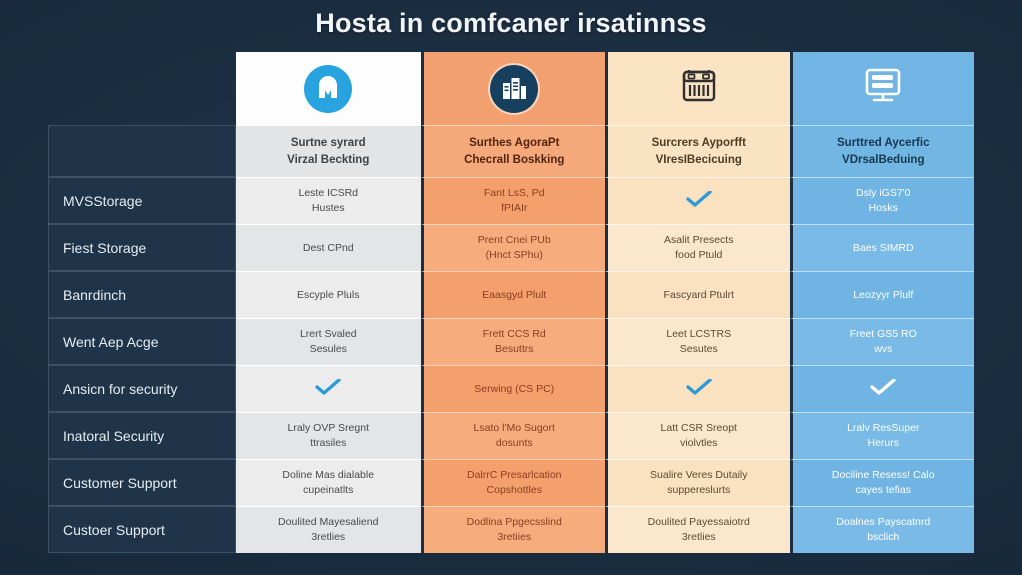 This screenshot has width=1022, height=575. I want to click on cell-line1: Doline Mas dialable, so click(328, 475).